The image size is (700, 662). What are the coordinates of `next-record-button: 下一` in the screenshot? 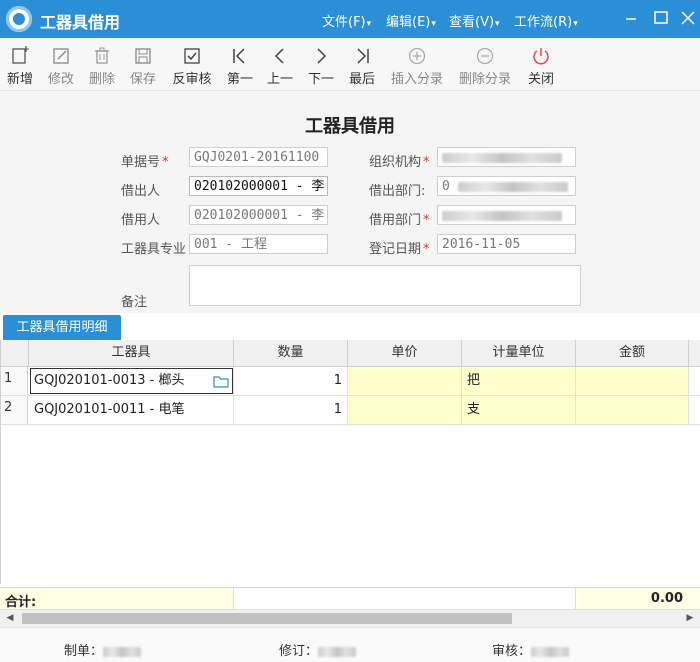 It's located at (321, 64).